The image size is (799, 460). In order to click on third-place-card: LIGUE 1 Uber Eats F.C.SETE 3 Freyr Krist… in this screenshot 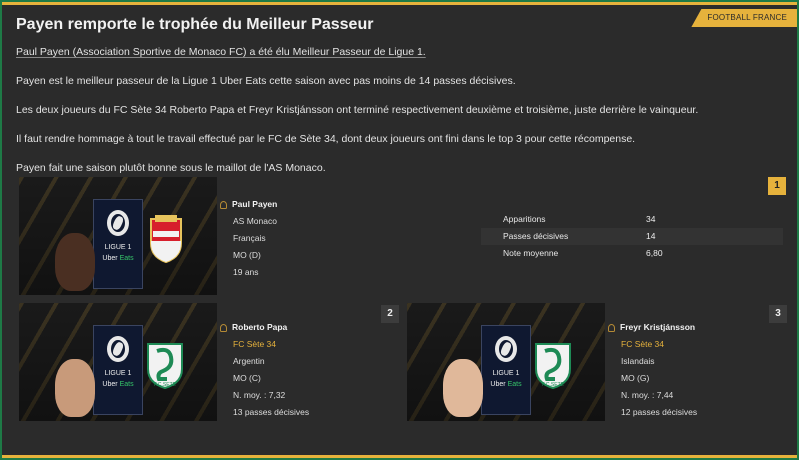, I will do `click(597, 362)`.